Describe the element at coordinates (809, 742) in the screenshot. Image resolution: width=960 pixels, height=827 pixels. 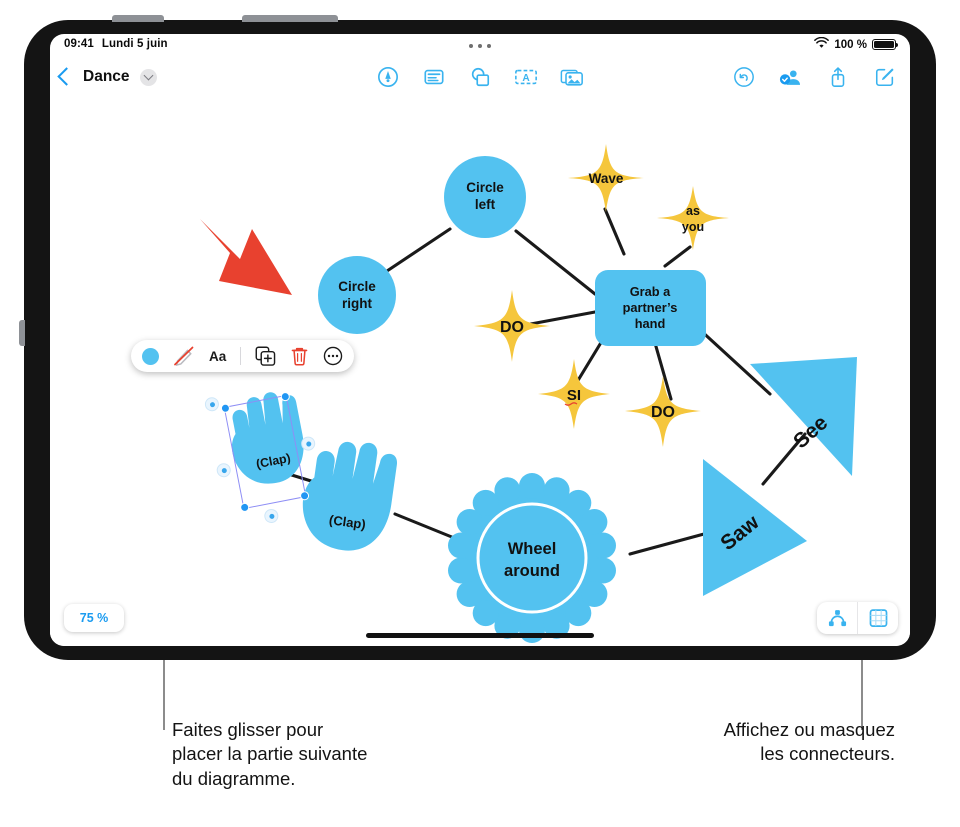
I see `callout-right-text: Affichez ou masquez les connecteurs.` at that location.